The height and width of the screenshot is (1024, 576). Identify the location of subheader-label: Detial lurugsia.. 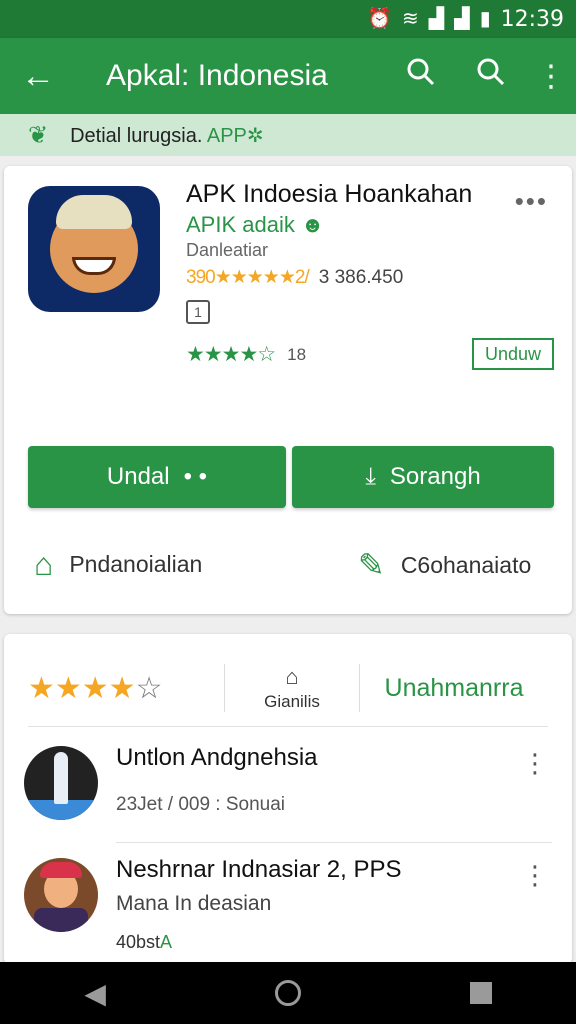
(136, 135).